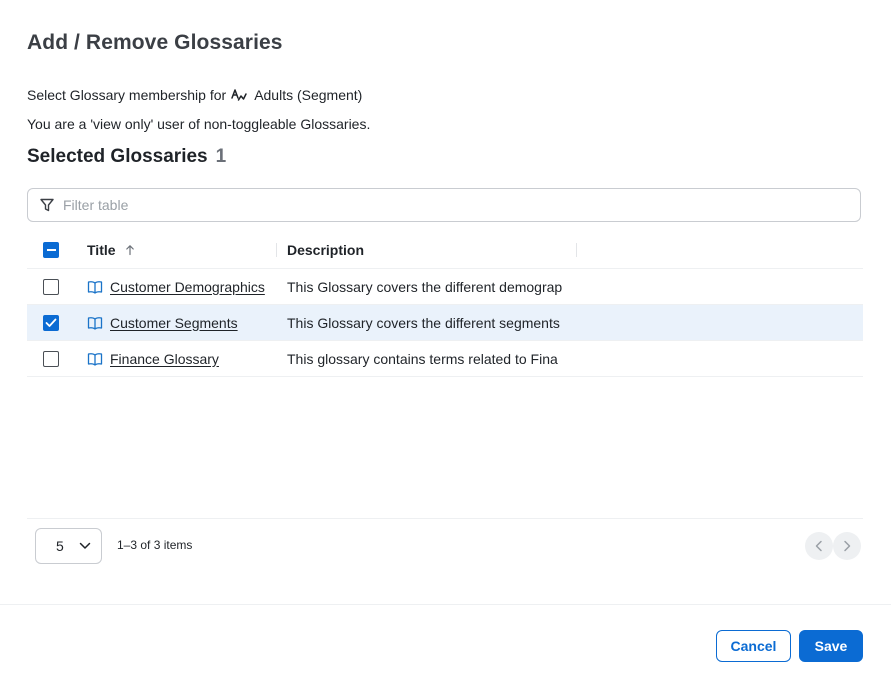 This screenshot has height=684, width=891. Describe the element at coordinates (101, 250) in the screenshot. I see `column-title-label: Title` at that location.